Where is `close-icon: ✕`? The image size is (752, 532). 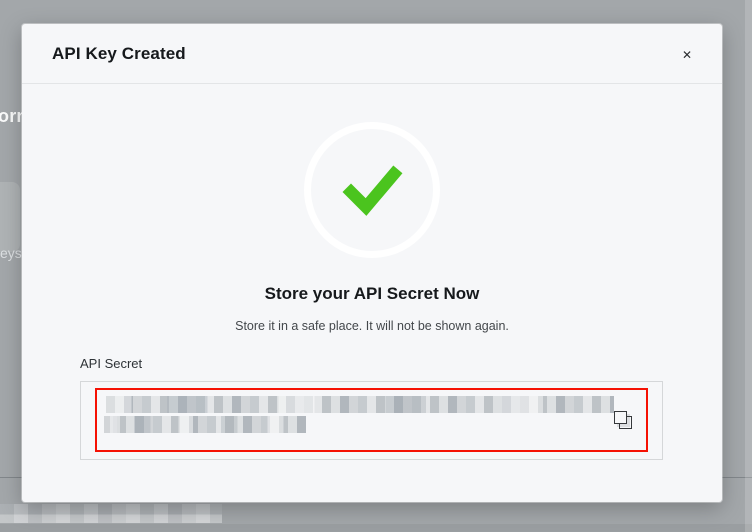
close-icon: ✕ is located at coordinates (687, 55).